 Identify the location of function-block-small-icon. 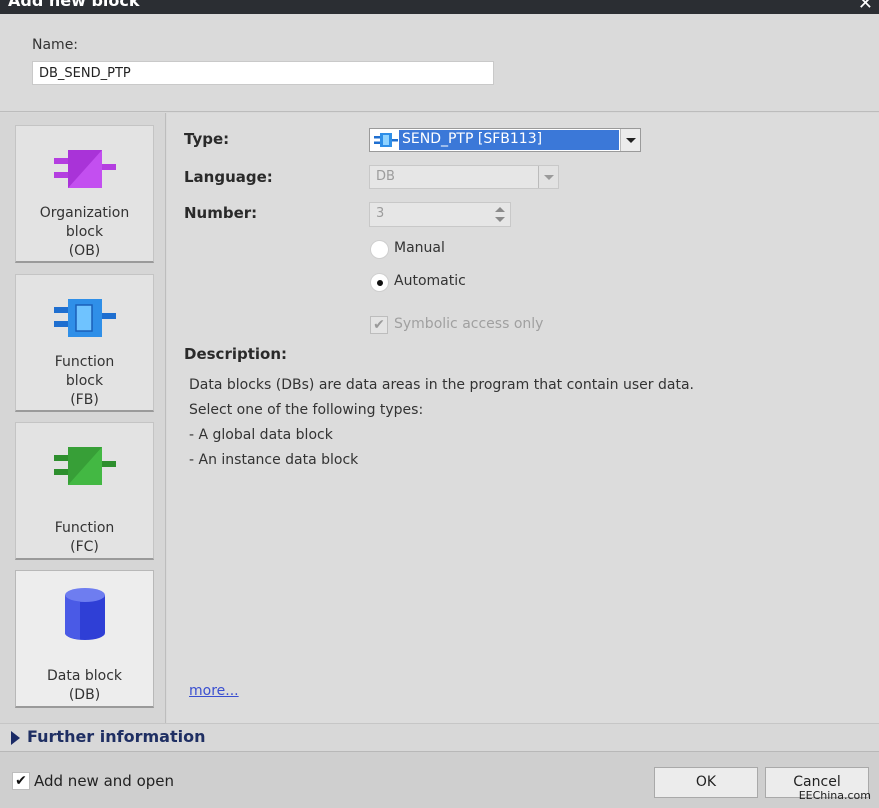
(386, 140).